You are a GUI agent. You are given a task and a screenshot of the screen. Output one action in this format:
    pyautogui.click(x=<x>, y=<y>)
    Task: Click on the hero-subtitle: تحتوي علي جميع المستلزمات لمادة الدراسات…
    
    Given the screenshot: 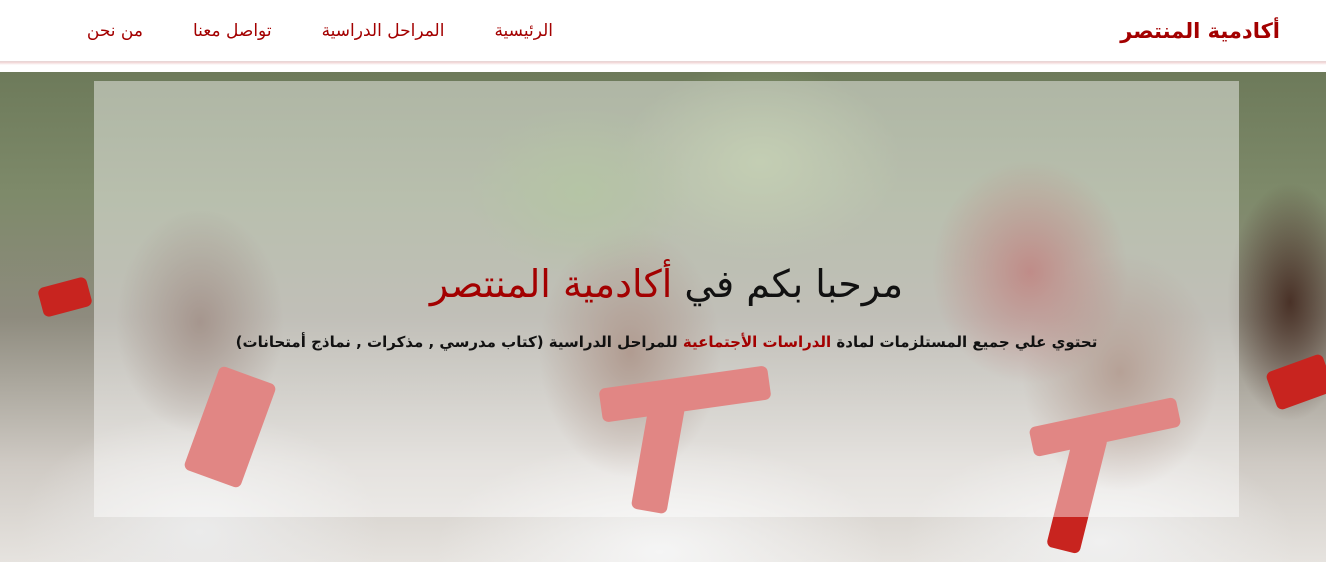 What is the action you would take?
    pyautogui.click(x=666, y=342)
    